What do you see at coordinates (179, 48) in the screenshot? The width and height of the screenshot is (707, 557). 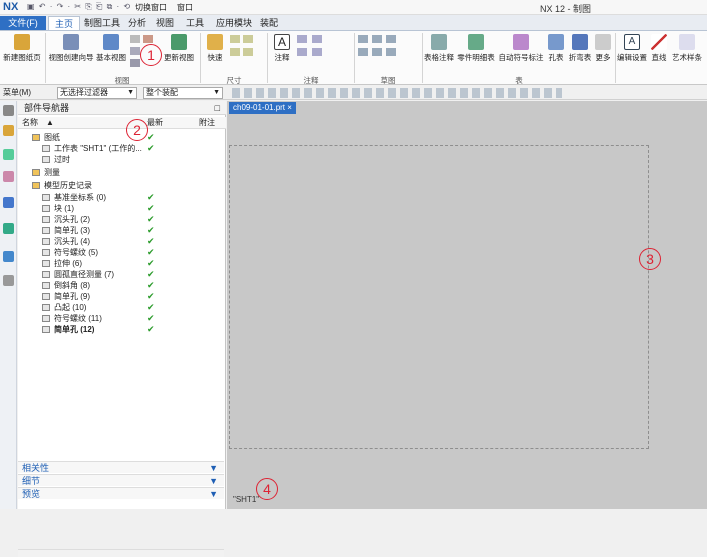 I see `update-view-button: 更新视图` at bounding box center [179, 48].